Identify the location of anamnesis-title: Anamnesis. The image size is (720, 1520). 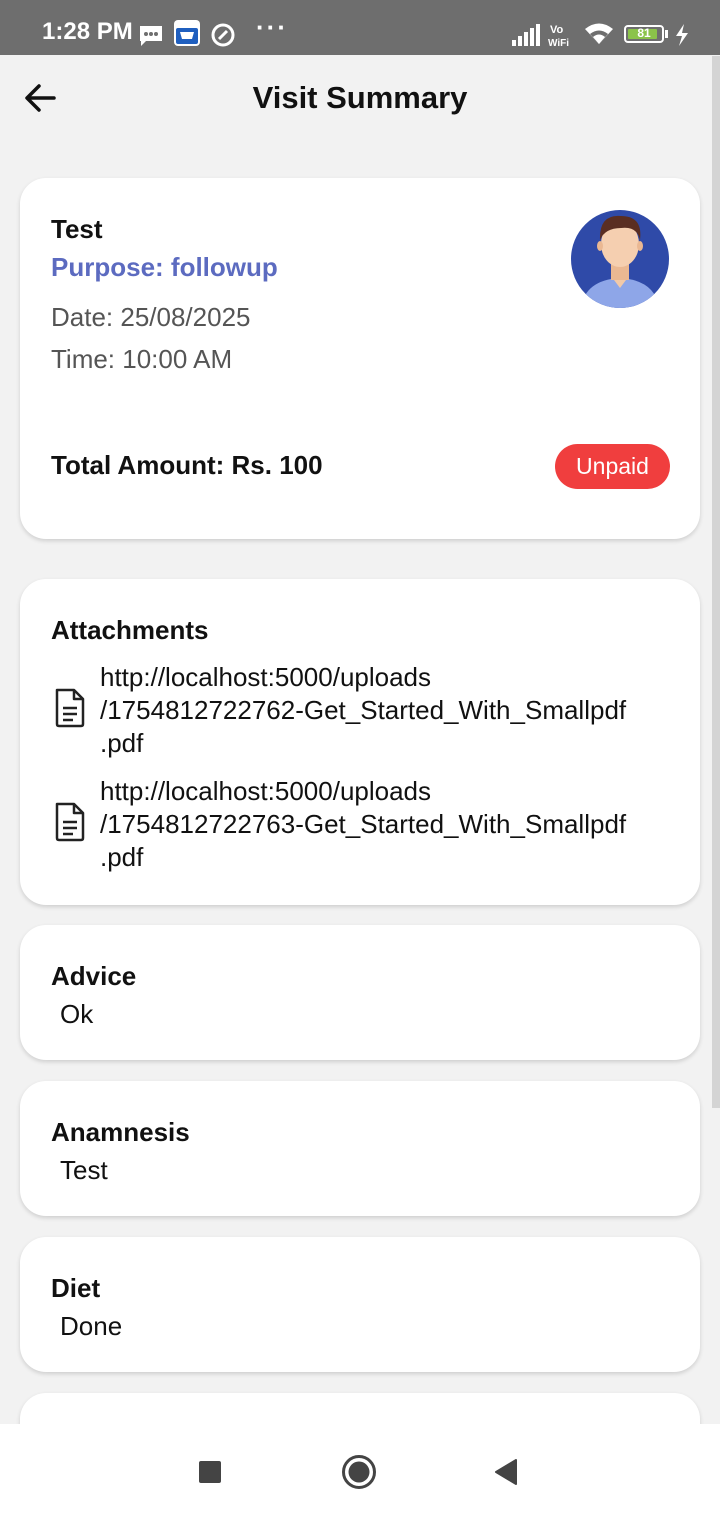
(120, 1132).